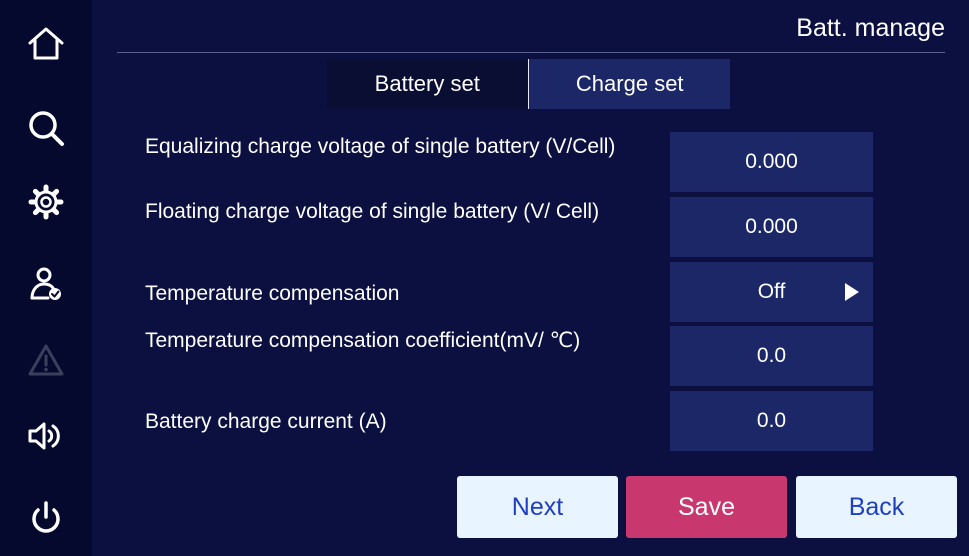  What do you see at coordinates (870, 28) in the screenshot?
I see `page-title: Batt. manage` at bounding box center [870, 28].